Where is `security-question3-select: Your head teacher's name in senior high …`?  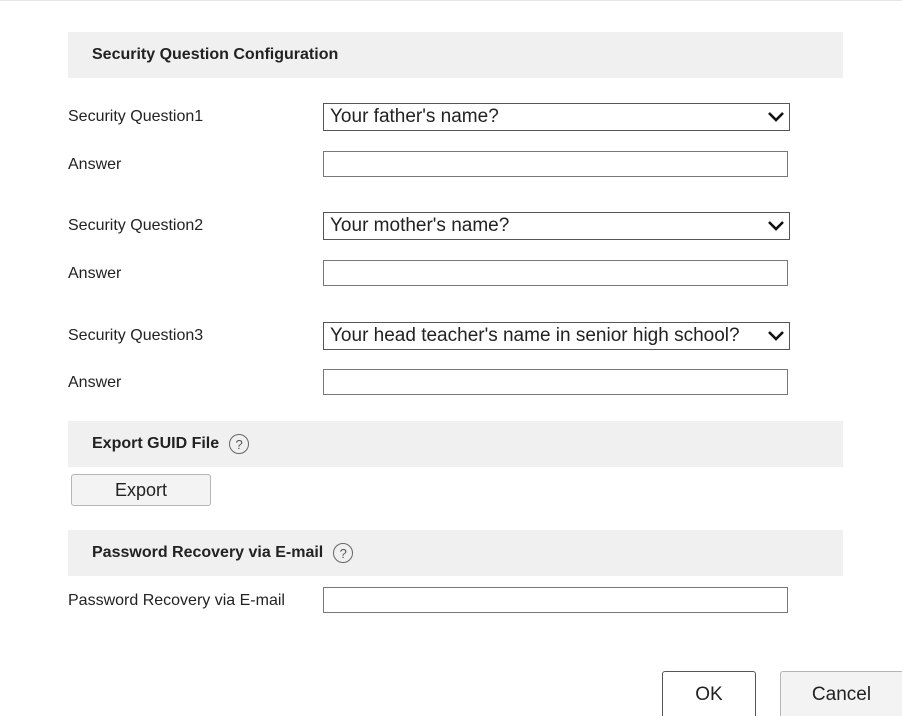
security-question3-select: Your head teacher's name in senior high … is located at coordinates (556, 336).